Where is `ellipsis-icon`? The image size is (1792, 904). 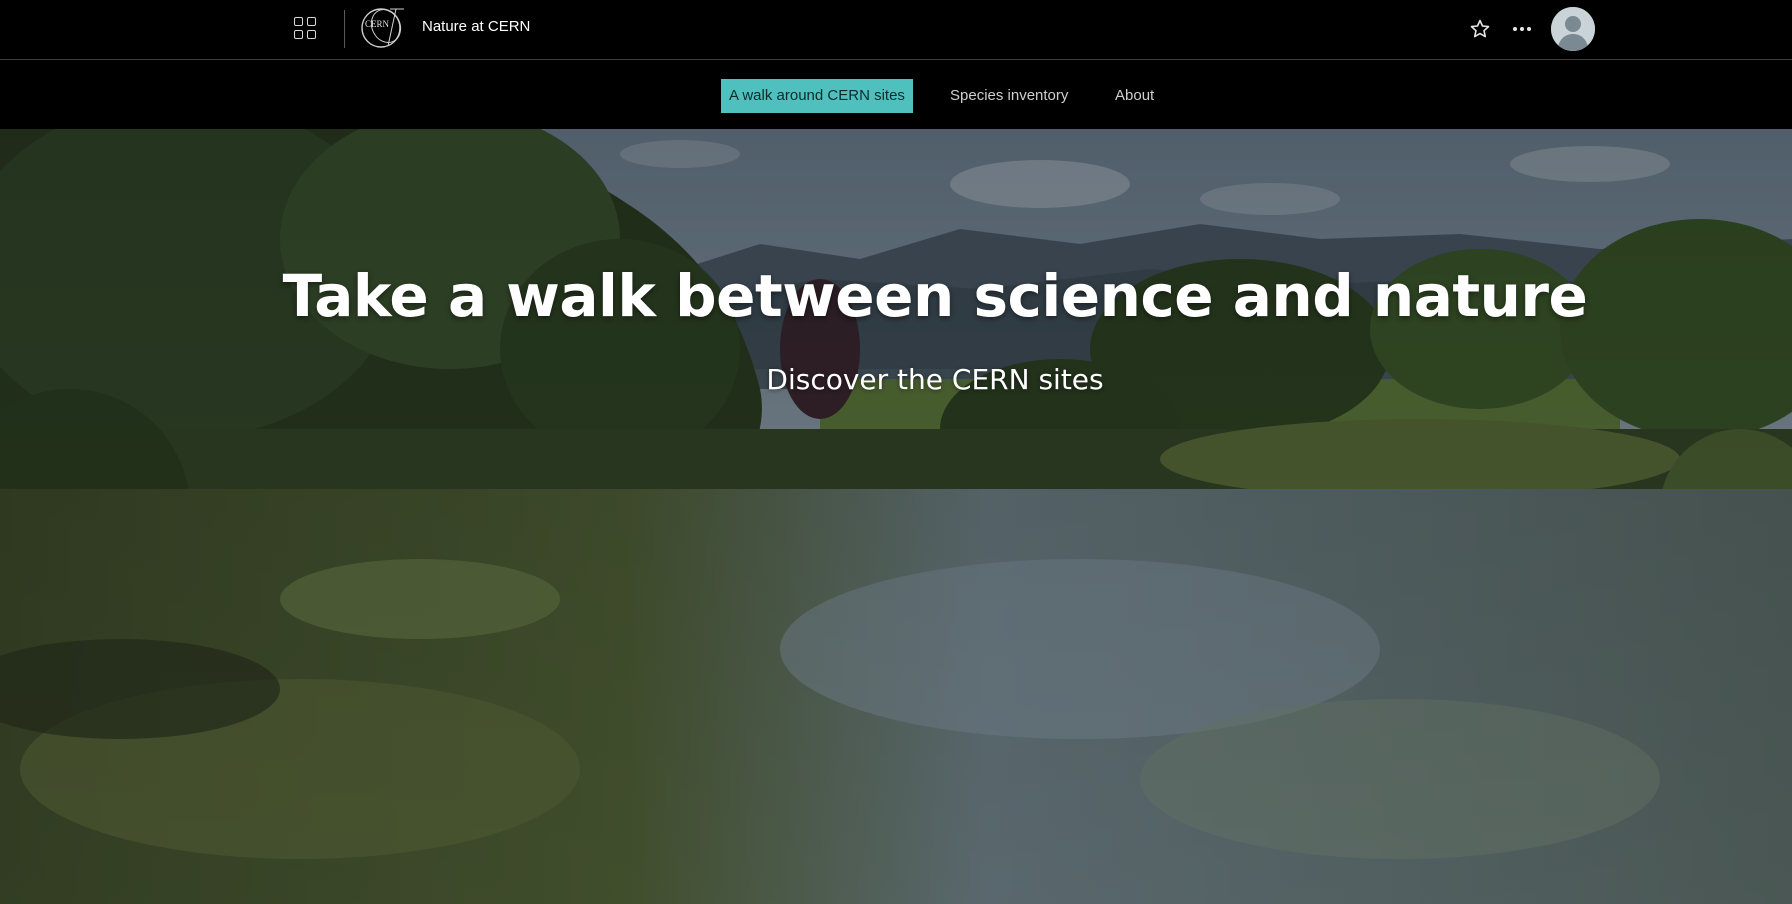
ellipsis-icon is located at coordinates (1522, 29).